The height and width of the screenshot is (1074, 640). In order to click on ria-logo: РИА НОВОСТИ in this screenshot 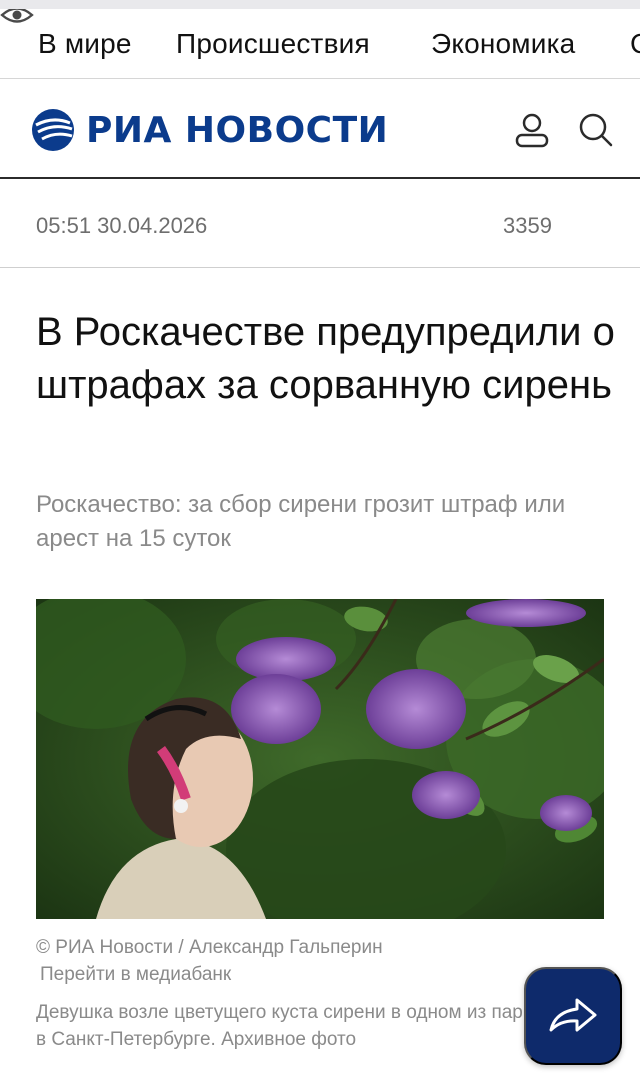, I will do `click(209, 130)`.